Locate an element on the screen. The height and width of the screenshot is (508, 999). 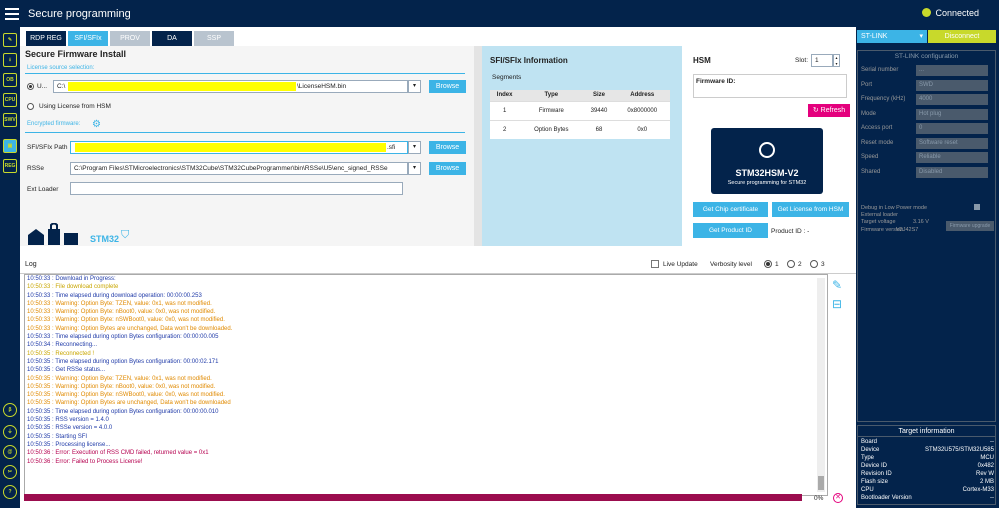
clear-log-icon: ✎ is located at coordinates (837, 285).